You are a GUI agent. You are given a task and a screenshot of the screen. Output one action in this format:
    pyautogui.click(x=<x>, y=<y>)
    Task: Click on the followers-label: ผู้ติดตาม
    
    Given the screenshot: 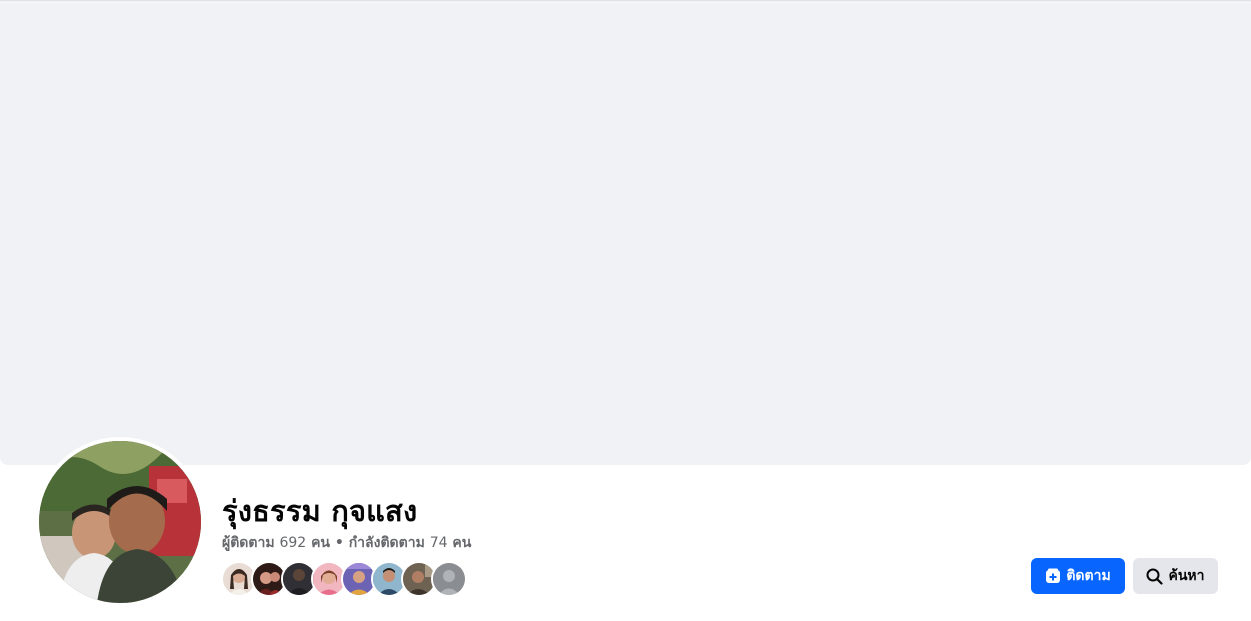 What is the action you would take?
    pyautogui.click(x=248, y=543)
    